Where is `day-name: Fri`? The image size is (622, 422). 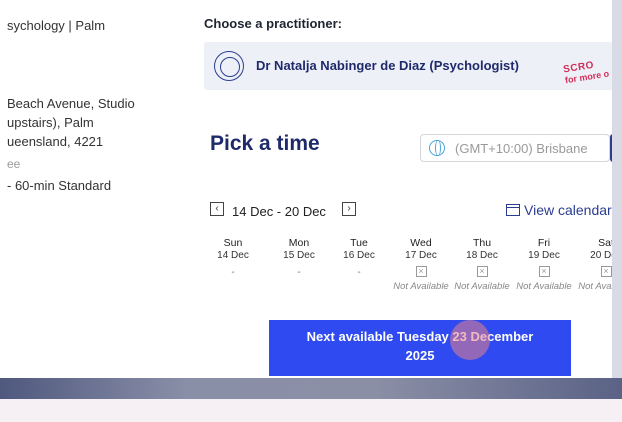 day-name: Fri is located at coordinates (544, 243).